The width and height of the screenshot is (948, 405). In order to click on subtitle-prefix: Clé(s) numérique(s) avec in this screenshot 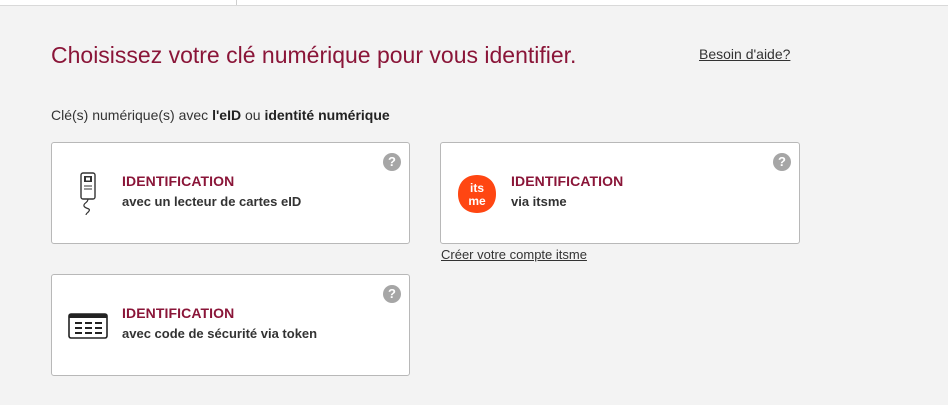, I will do `click(132, 115)`.